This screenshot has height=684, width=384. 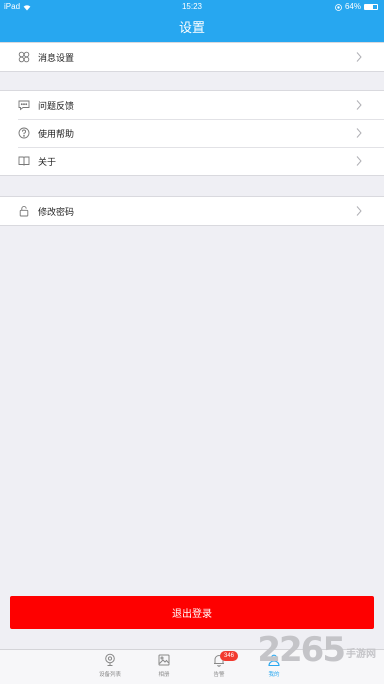 I want to click on tab-device-list: 设备列表, so click(x=110, y=665).